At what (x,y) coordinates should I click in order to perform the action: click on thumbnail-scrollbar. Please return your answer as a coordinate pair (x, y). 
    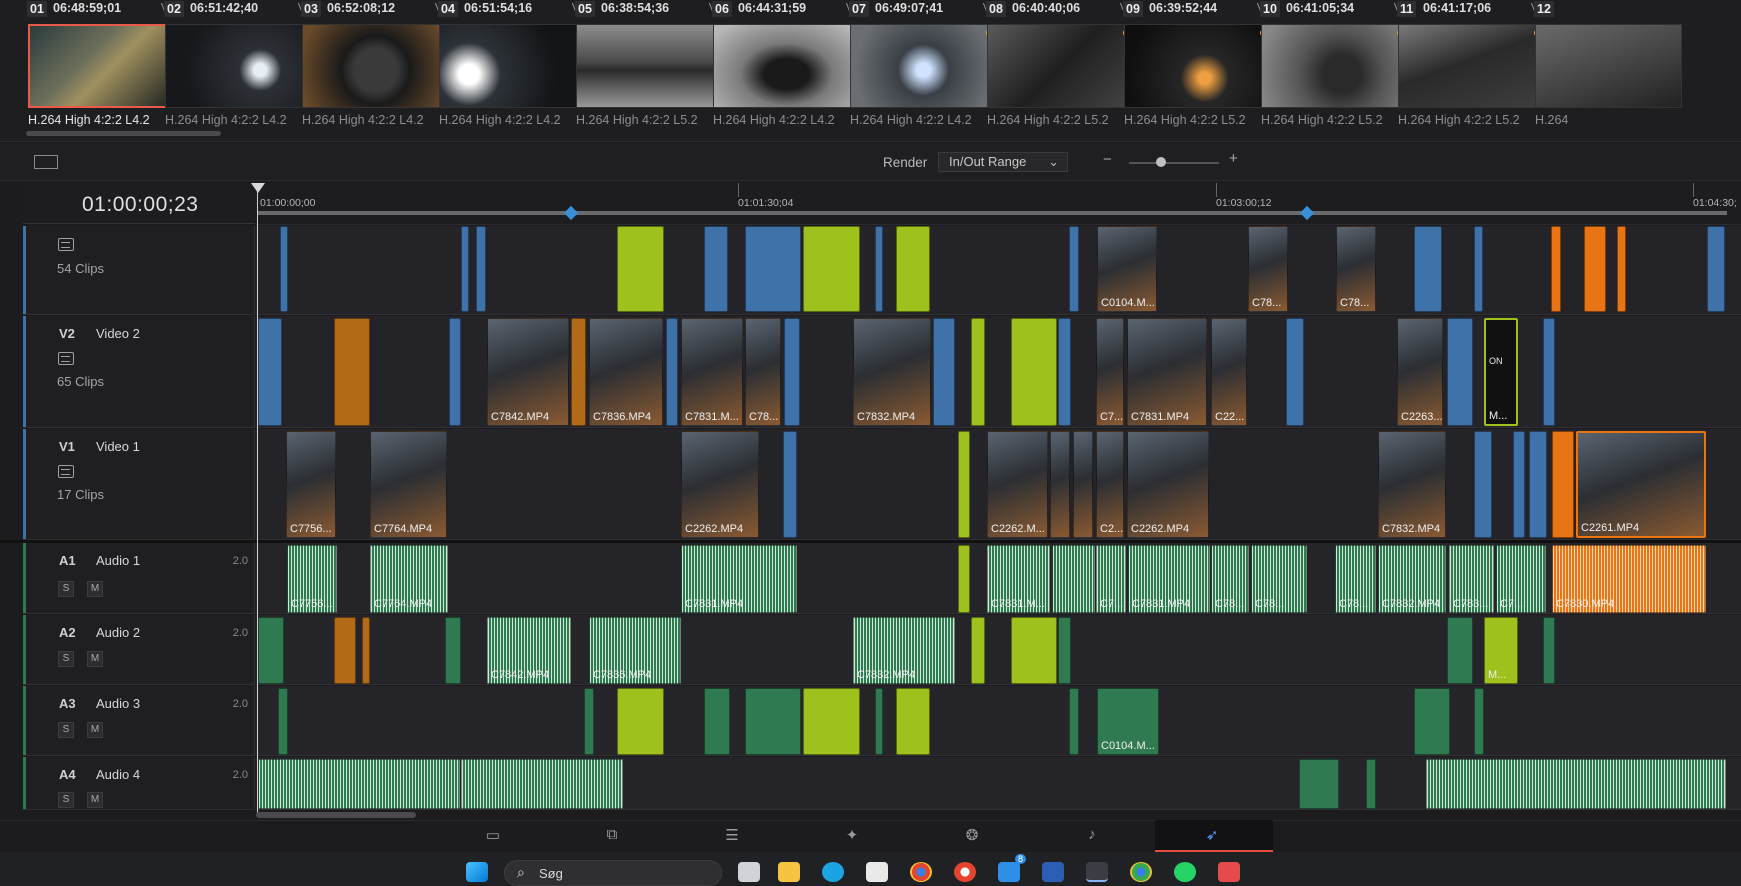
    Looking at the image, I should click on (123, 133).